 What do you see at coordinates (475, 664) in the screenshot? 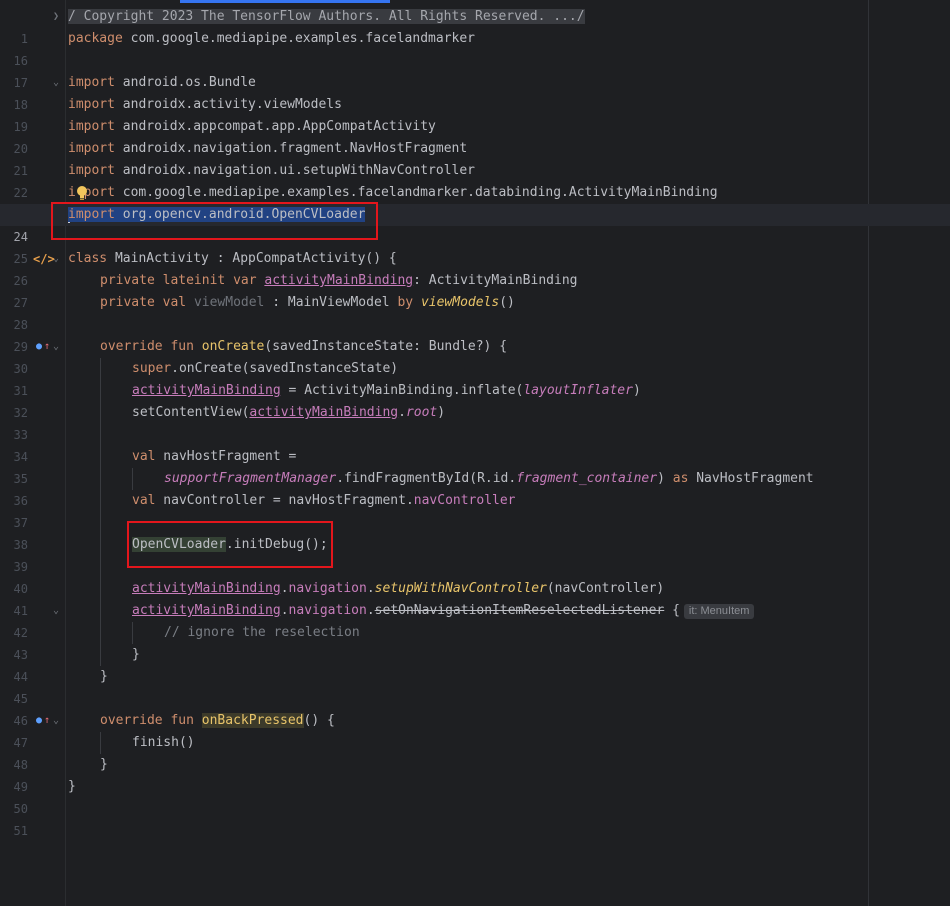
I see `code-line: 44 }` at bounding box center [475, 664].